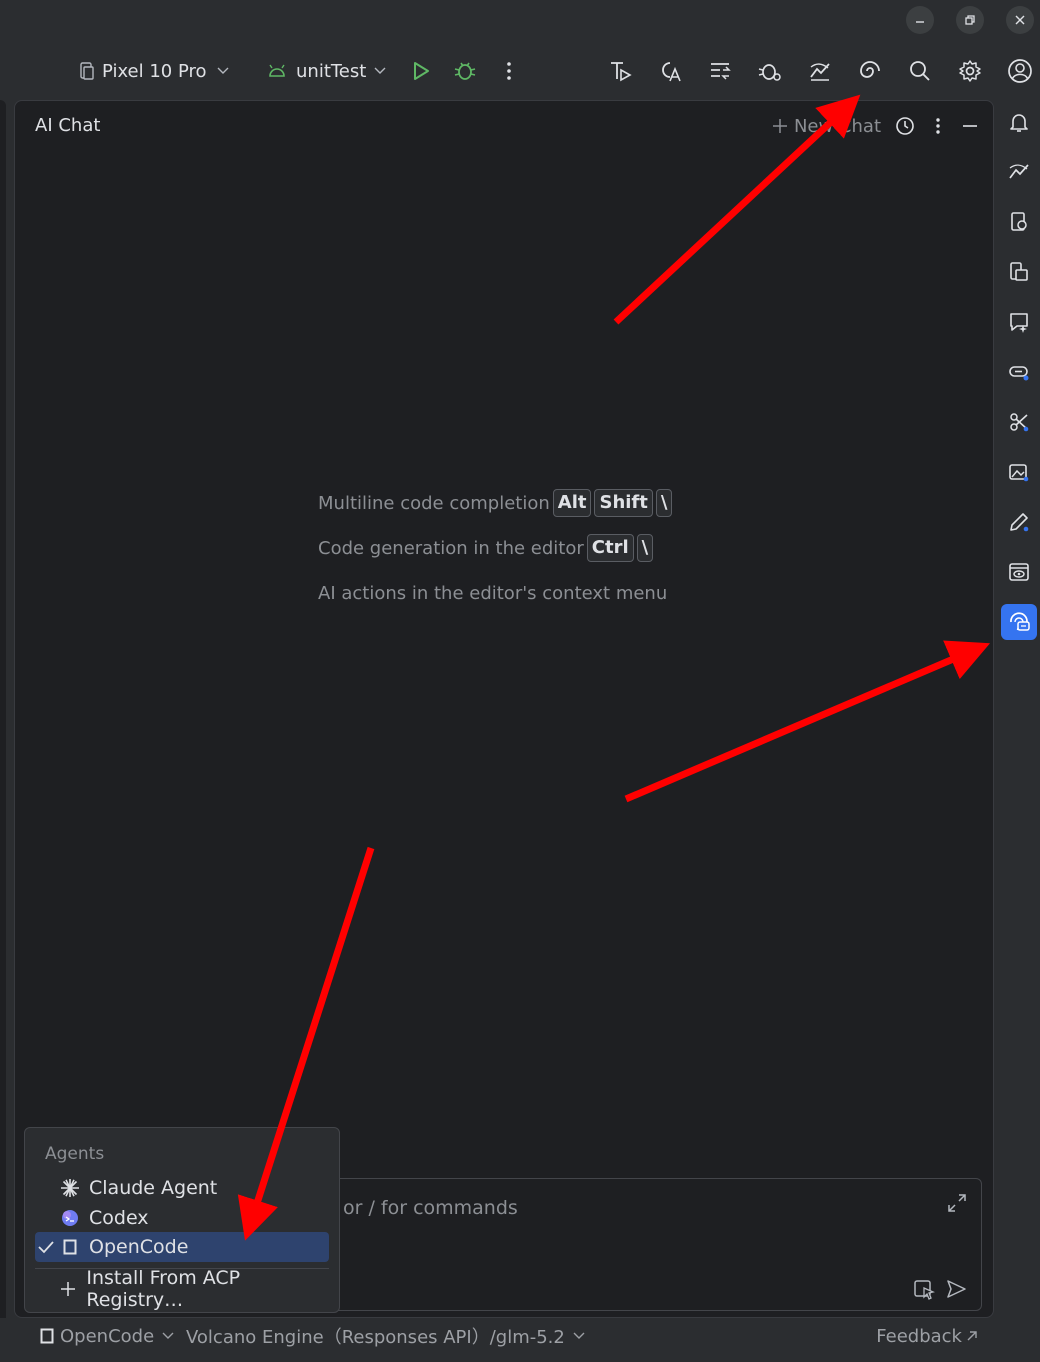  I want to click on minimize-button, so click(920, 20).